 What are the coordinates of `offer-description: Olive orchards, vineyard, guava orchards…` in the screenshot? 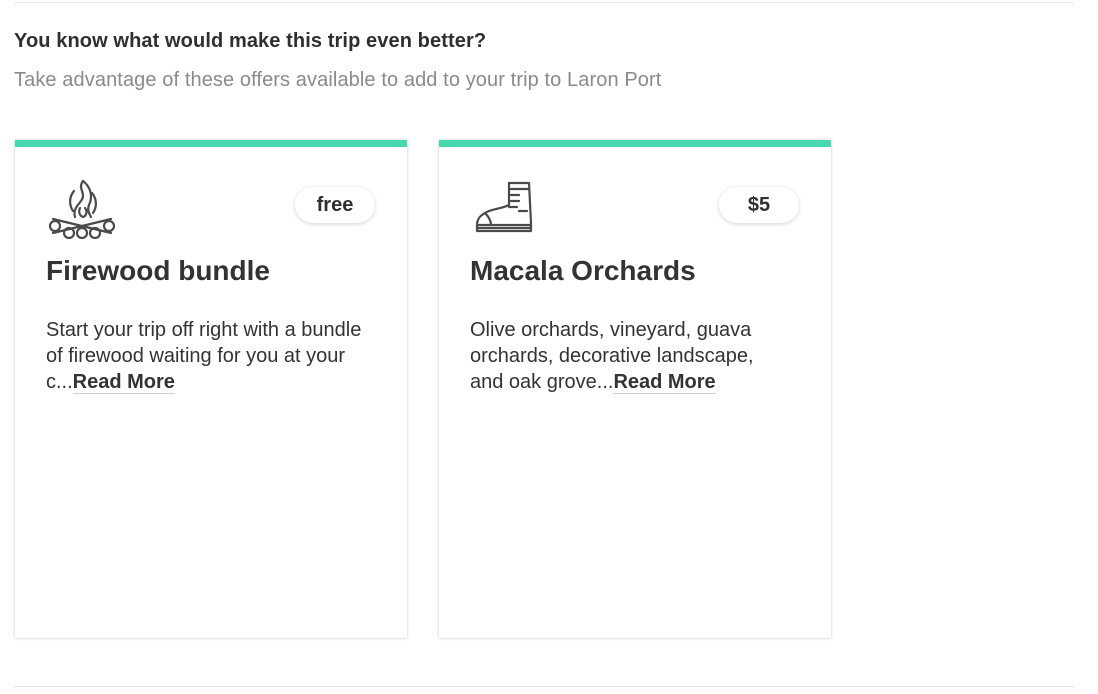 It's located at (630, 356).